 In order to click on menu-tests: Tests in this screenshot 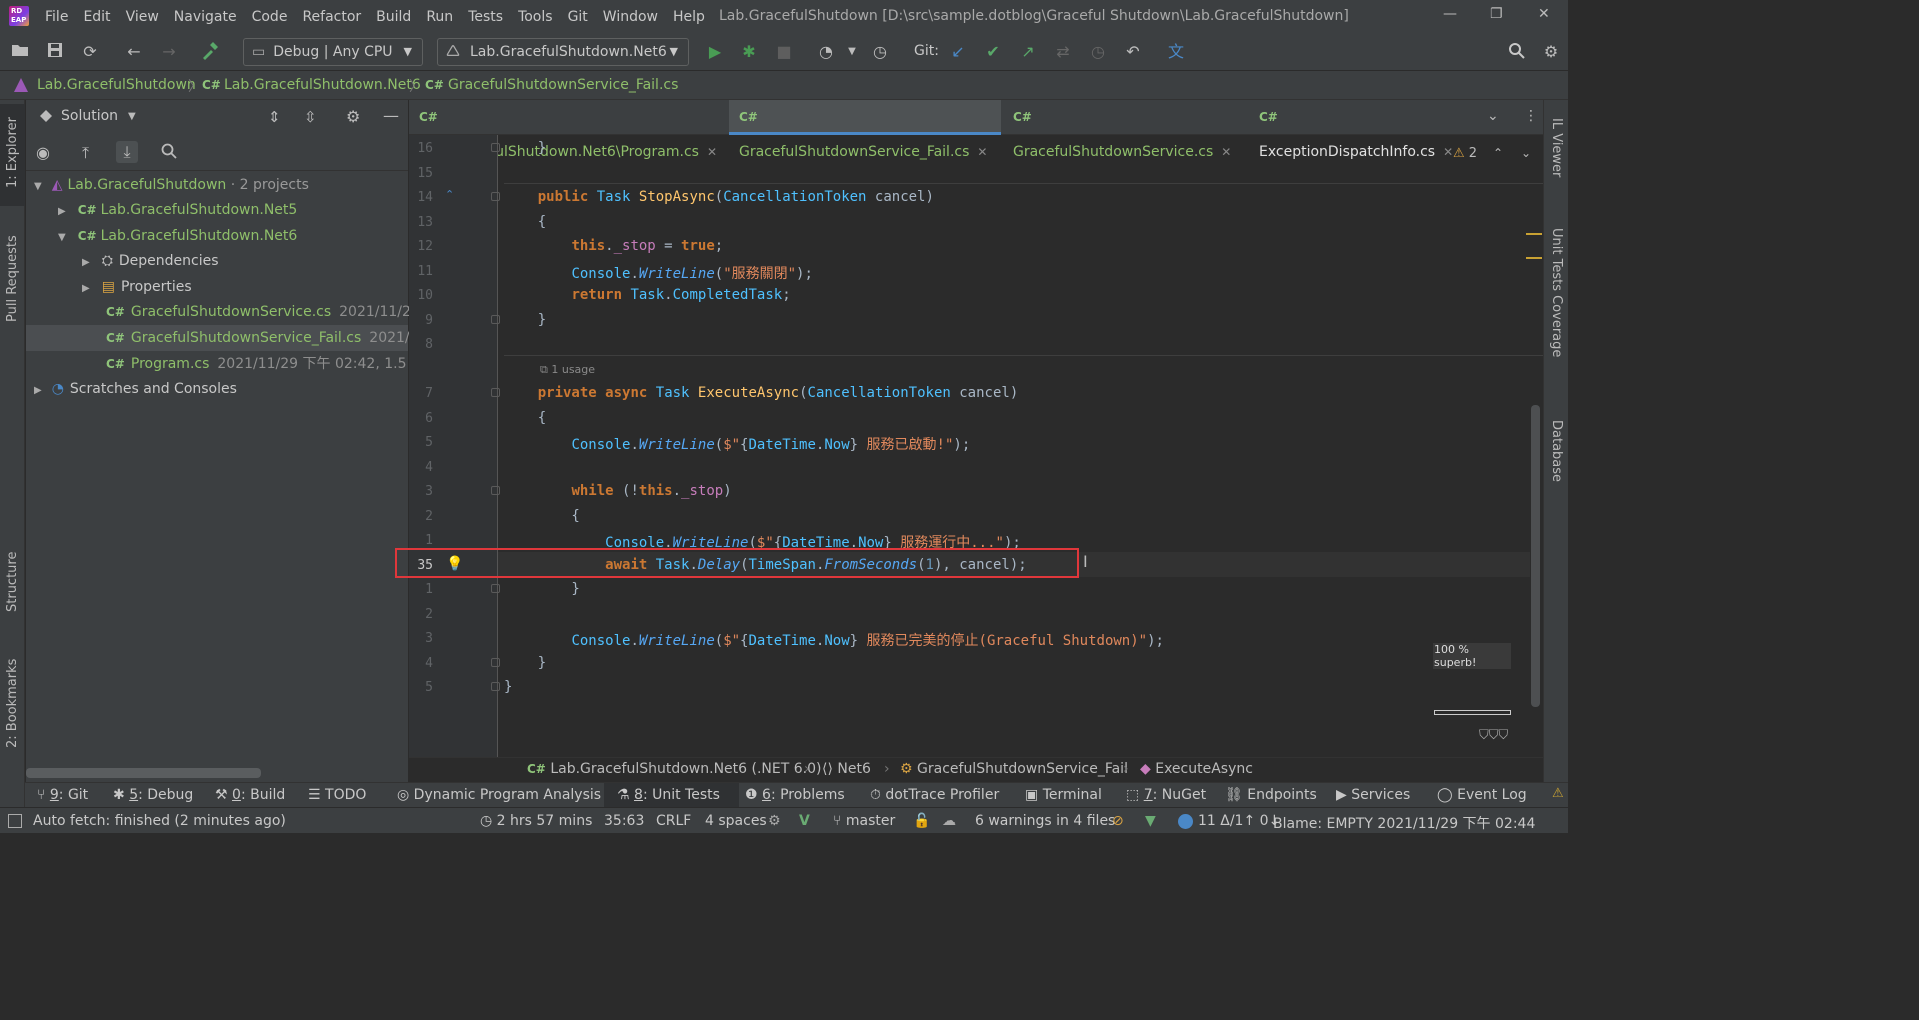, I will do `click(485, 17)`.